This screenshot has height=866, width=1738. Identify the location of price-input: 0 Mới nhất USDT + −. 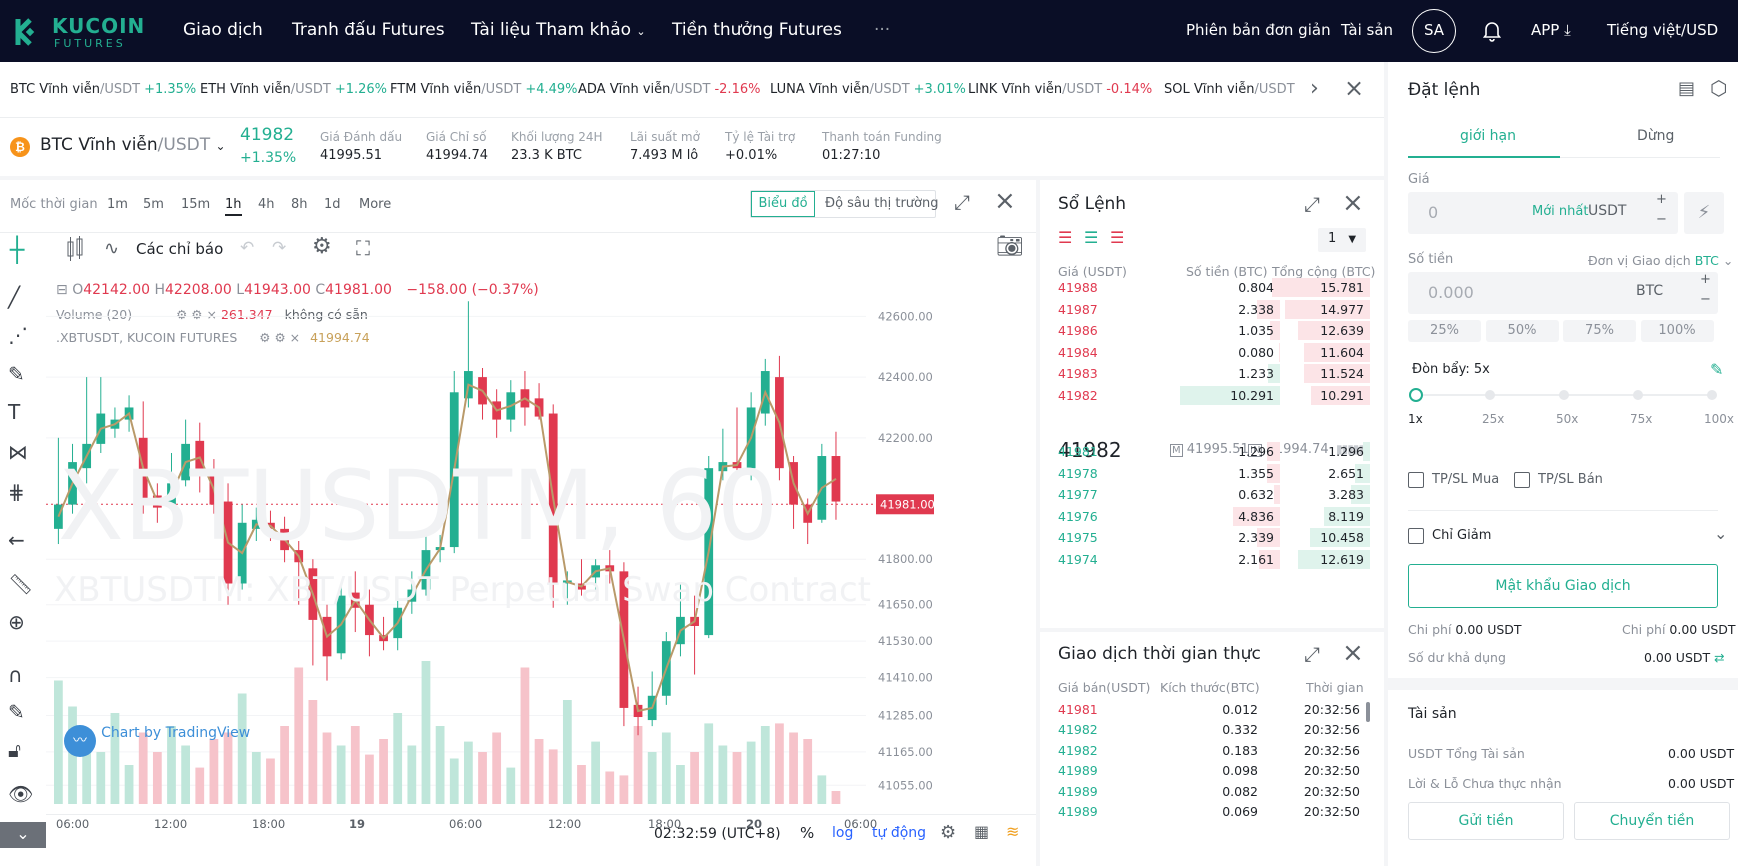
(1543, 213).